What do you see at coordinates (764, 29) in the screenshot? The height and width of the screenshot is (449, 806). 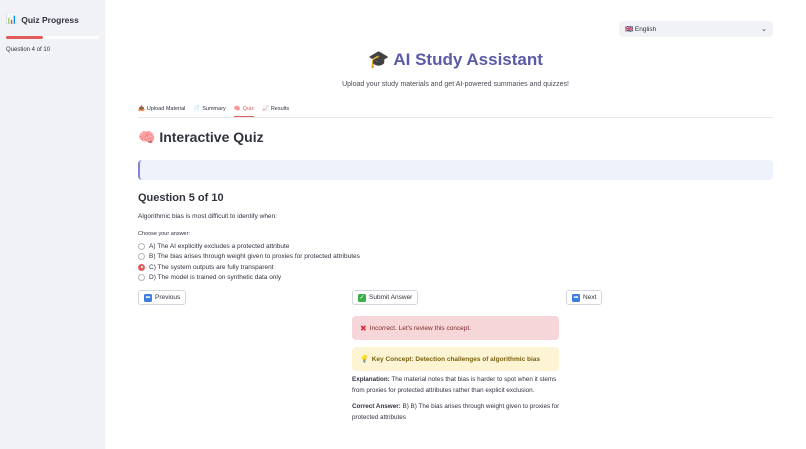 I see `chevron-down-icon: ⌄` at bounding box center [764, 29].